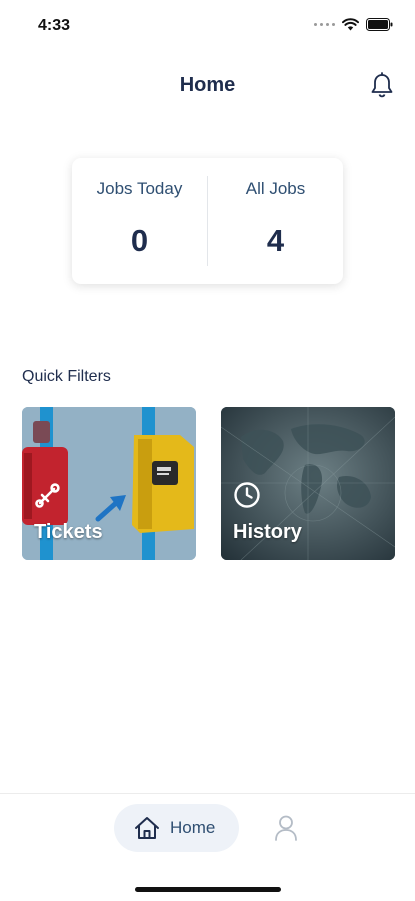  I want to click on status-bar: 4:33, so click(207, 25).